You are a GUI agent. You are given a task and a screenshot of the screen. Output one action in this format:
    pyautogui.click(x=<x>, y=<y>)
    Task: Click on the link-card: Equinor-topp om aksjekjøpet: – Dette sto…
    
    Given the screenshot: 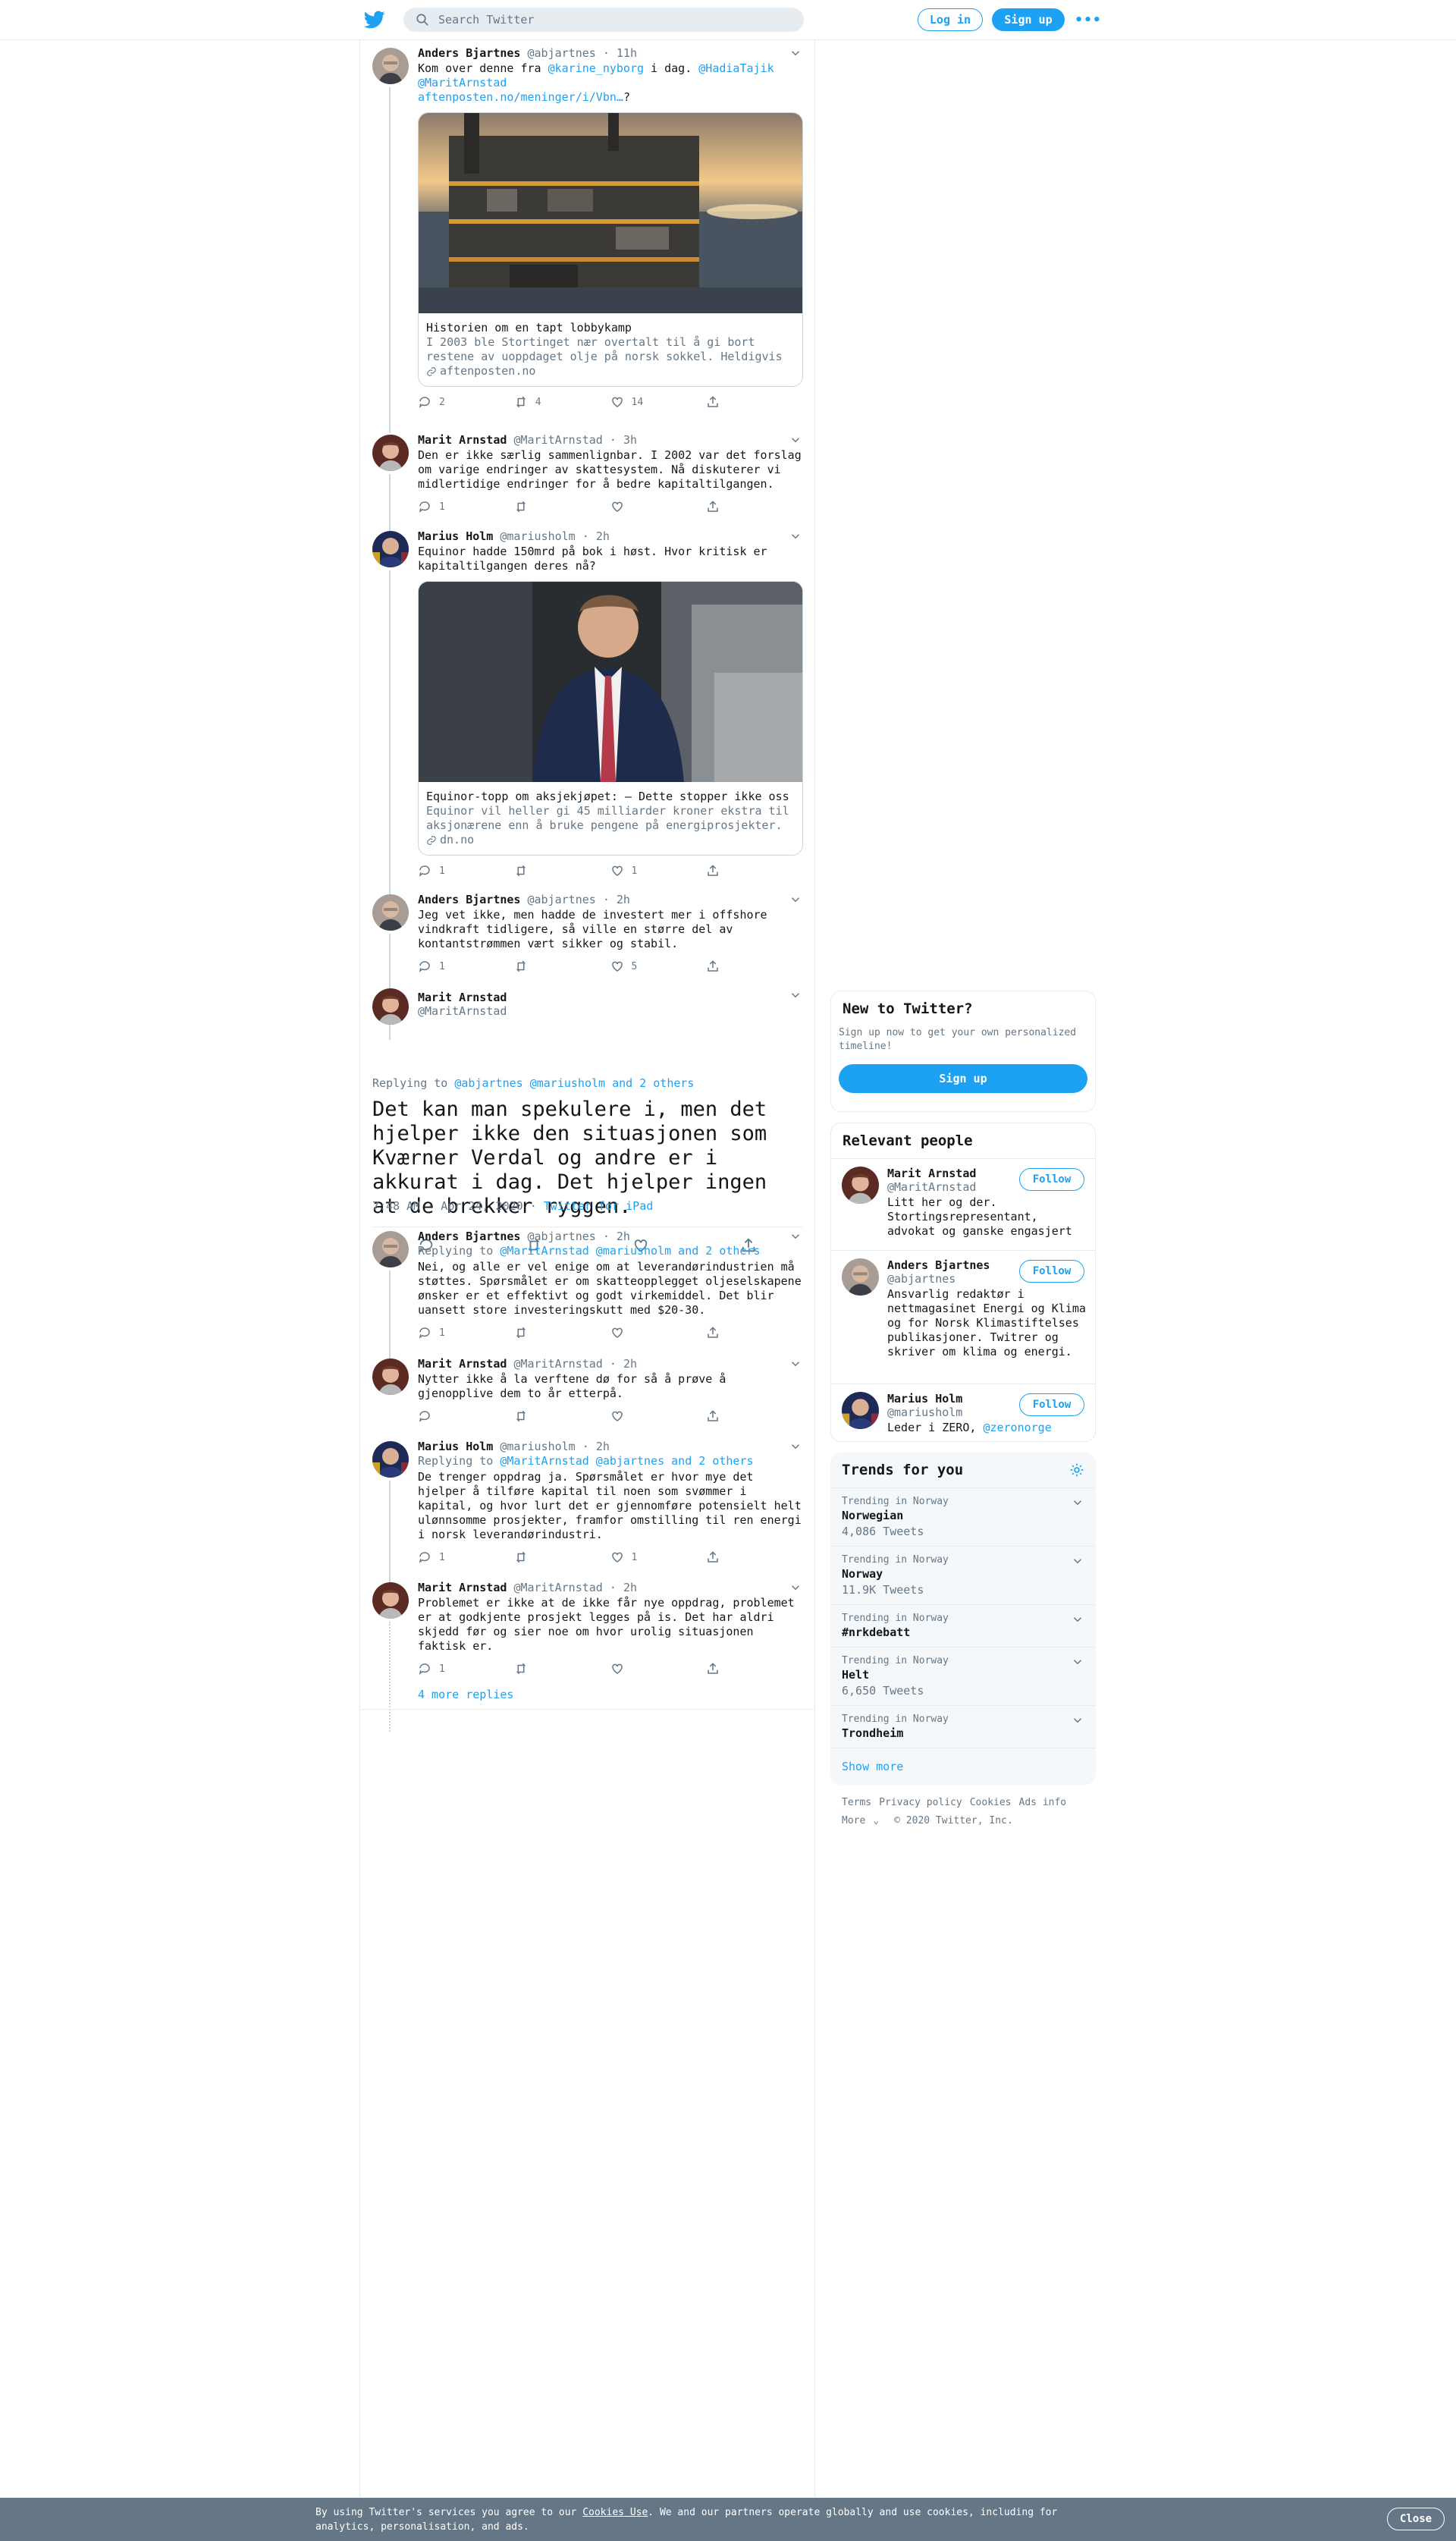 What is the action you would take?
    pyautogui.click(x=610, y=718)
    